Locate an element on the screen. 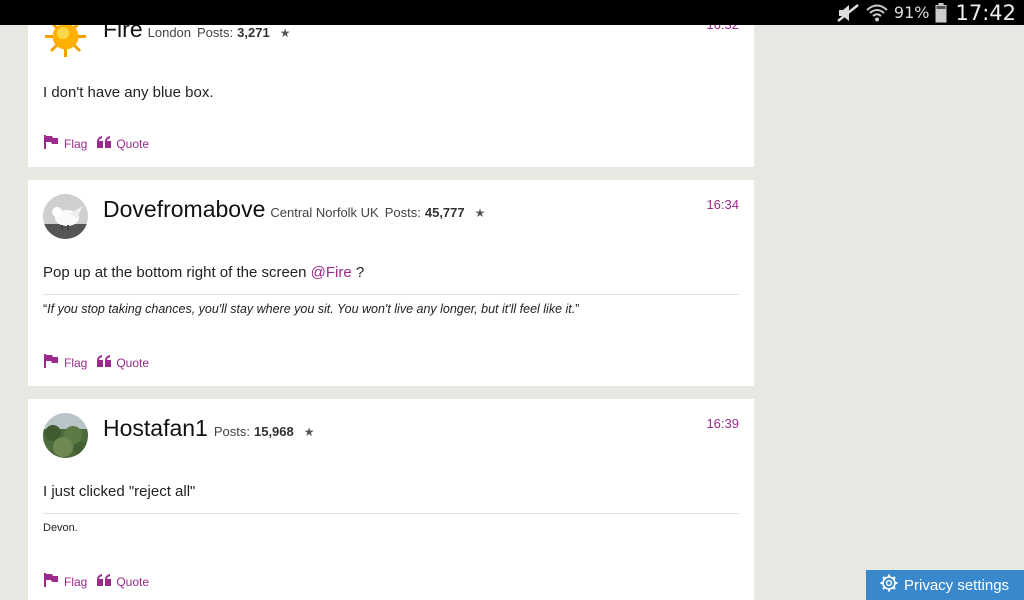 This screenshot has width=1024, height=600. mention-link: @Fire is located at coordinates (331, 272).